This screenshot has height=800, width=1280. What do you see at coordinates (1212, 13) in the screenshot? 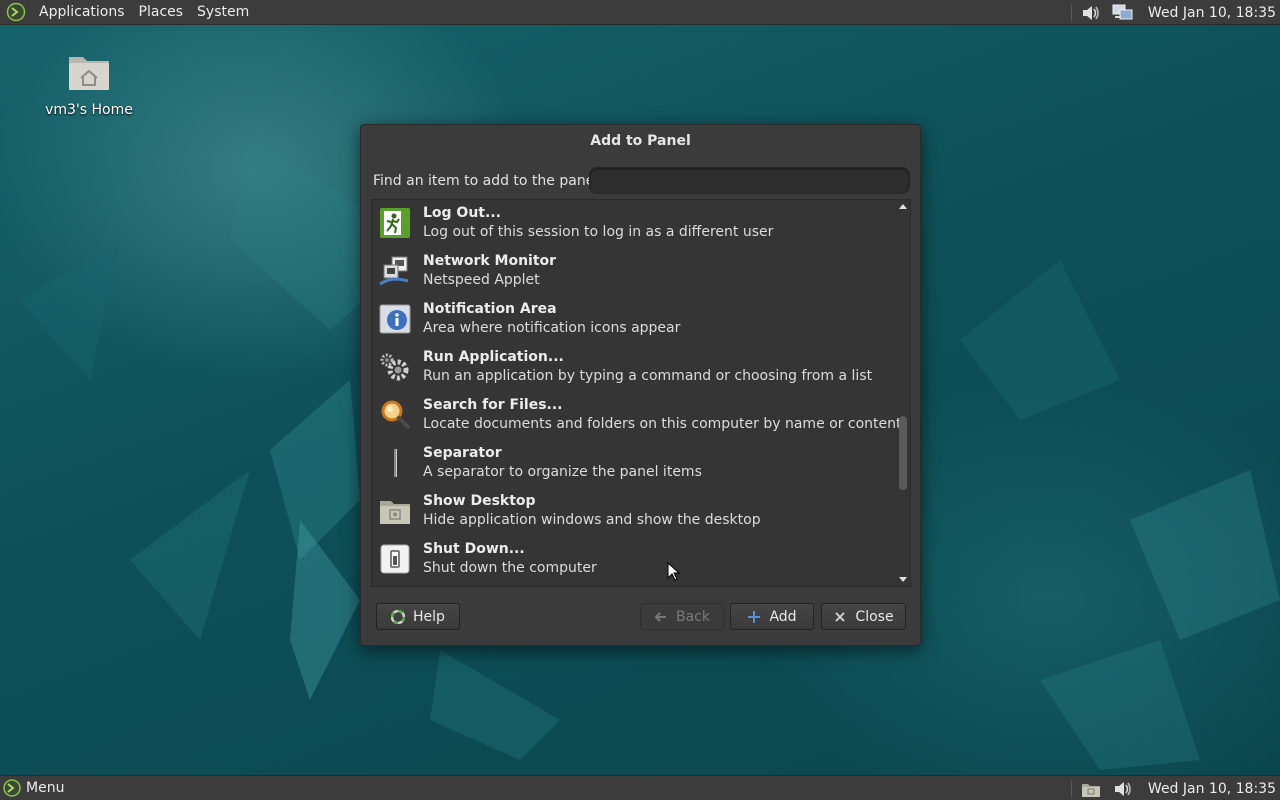
I see `top-clock: Wed Jan 10, 18:35` at bounding box center [1212, 13].